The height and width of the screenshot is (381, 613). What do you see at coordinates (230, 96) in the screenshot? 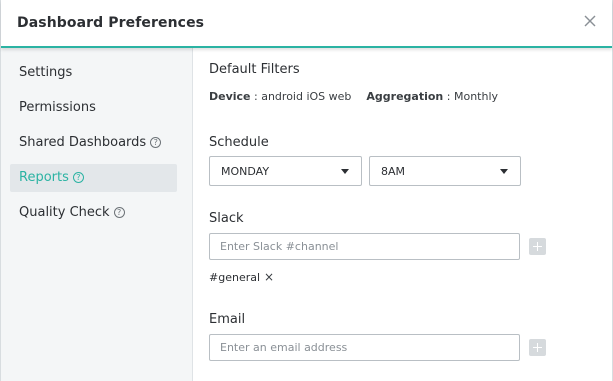
I see `device-label: Device` at bounding box center [230, 96].